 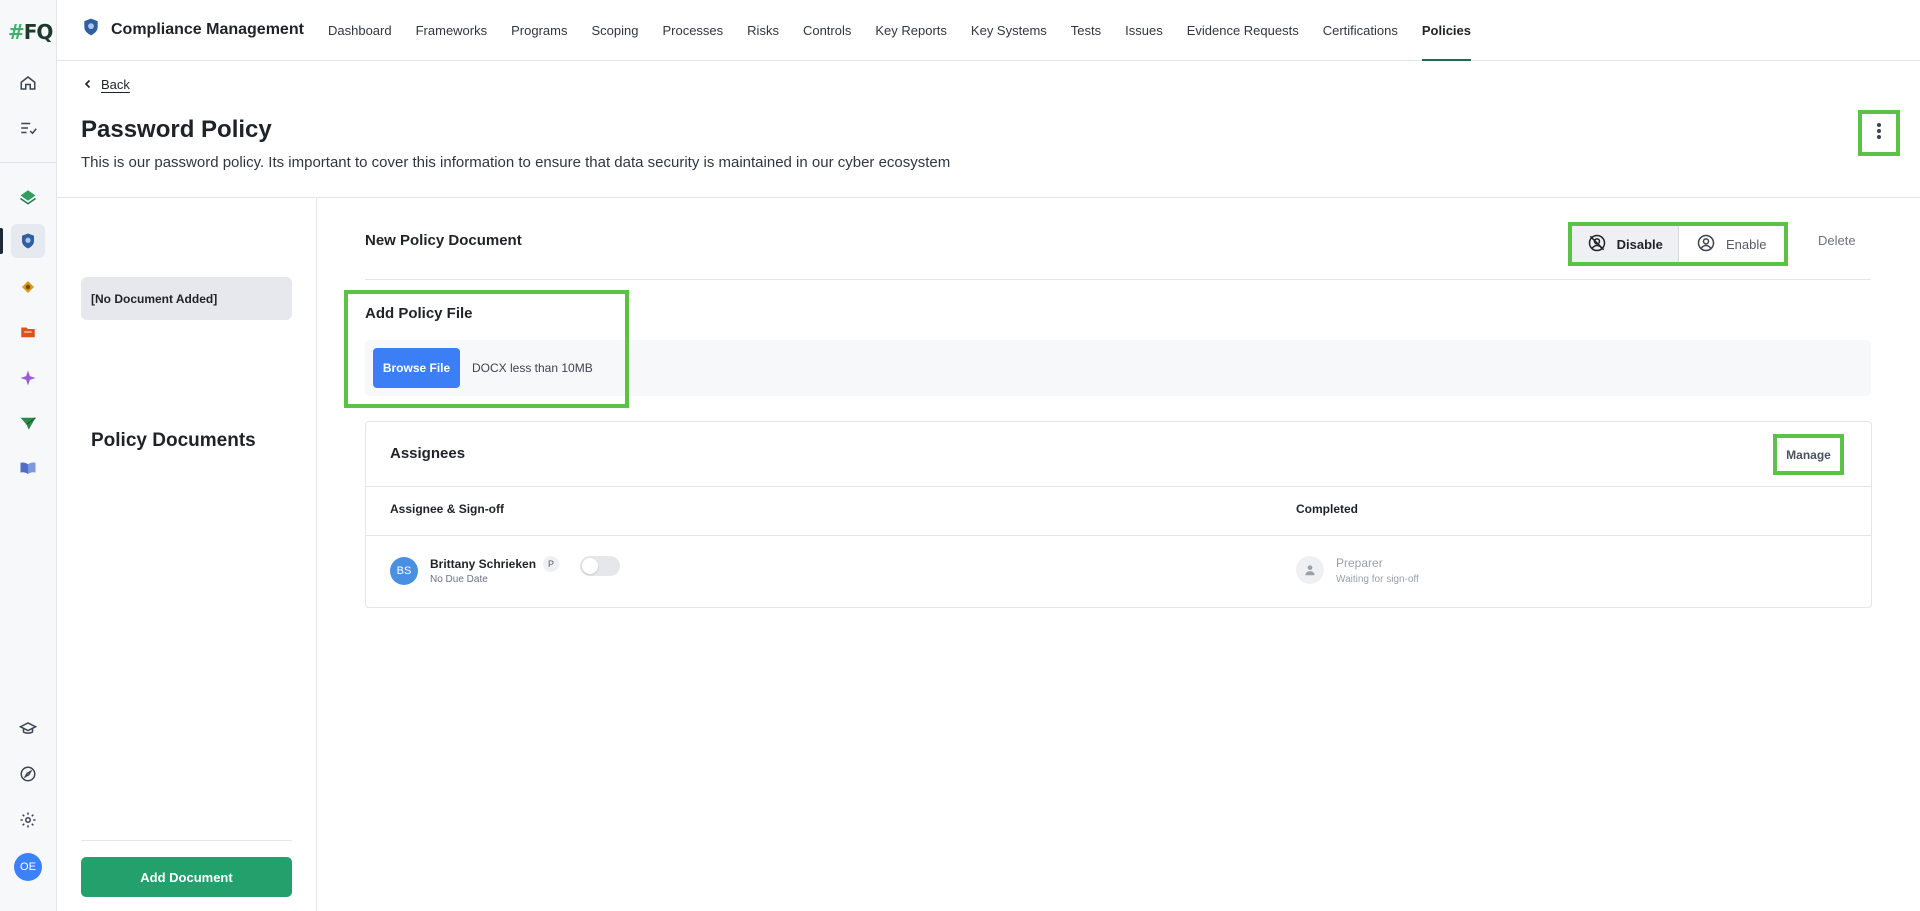 I want to click on send-icon, so click(x=28, y=423).